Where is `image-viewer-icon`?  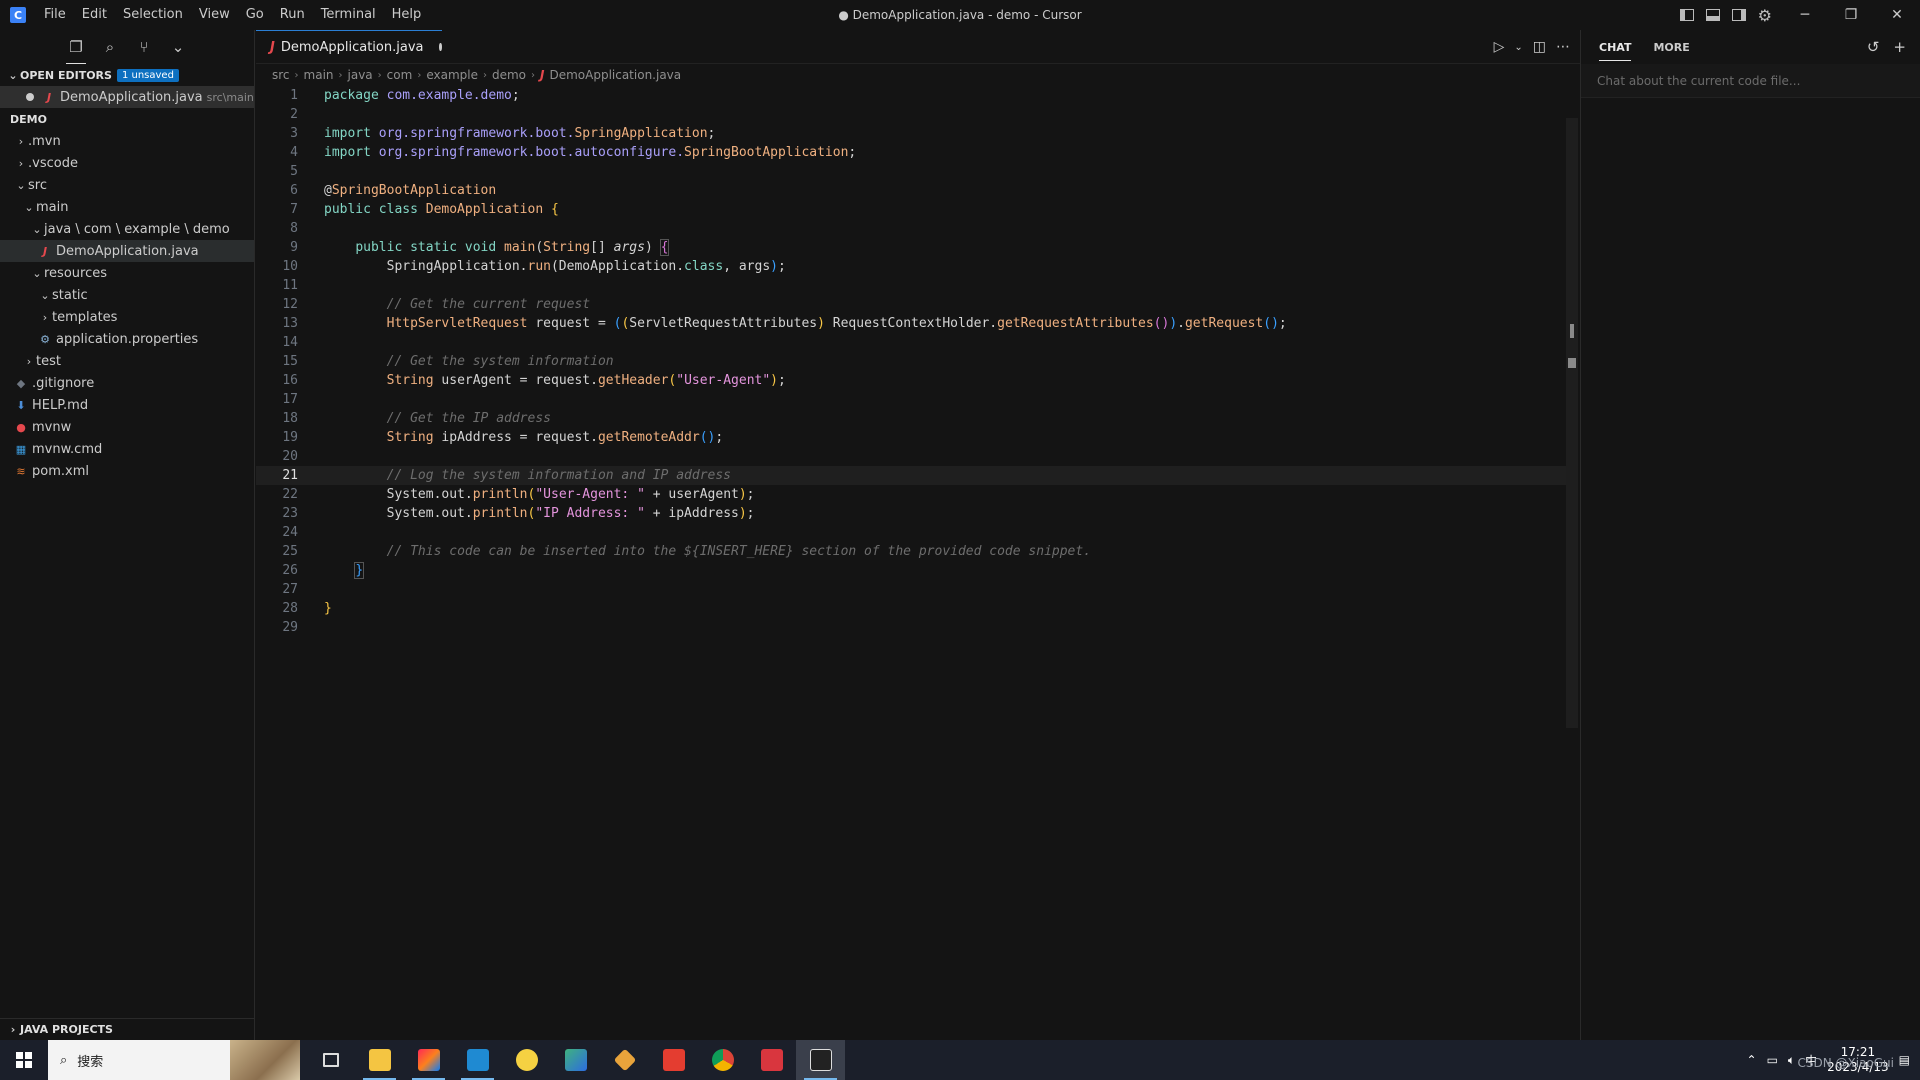
image-viewer-icon is located at coordinates (575, 1060).